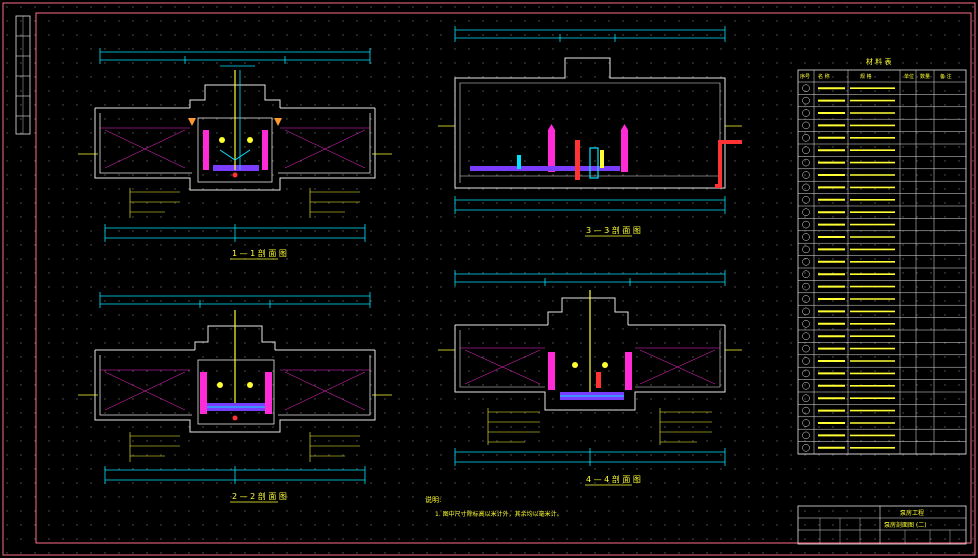  I want to click on table-header-name: 名 称, so click(824, 76).